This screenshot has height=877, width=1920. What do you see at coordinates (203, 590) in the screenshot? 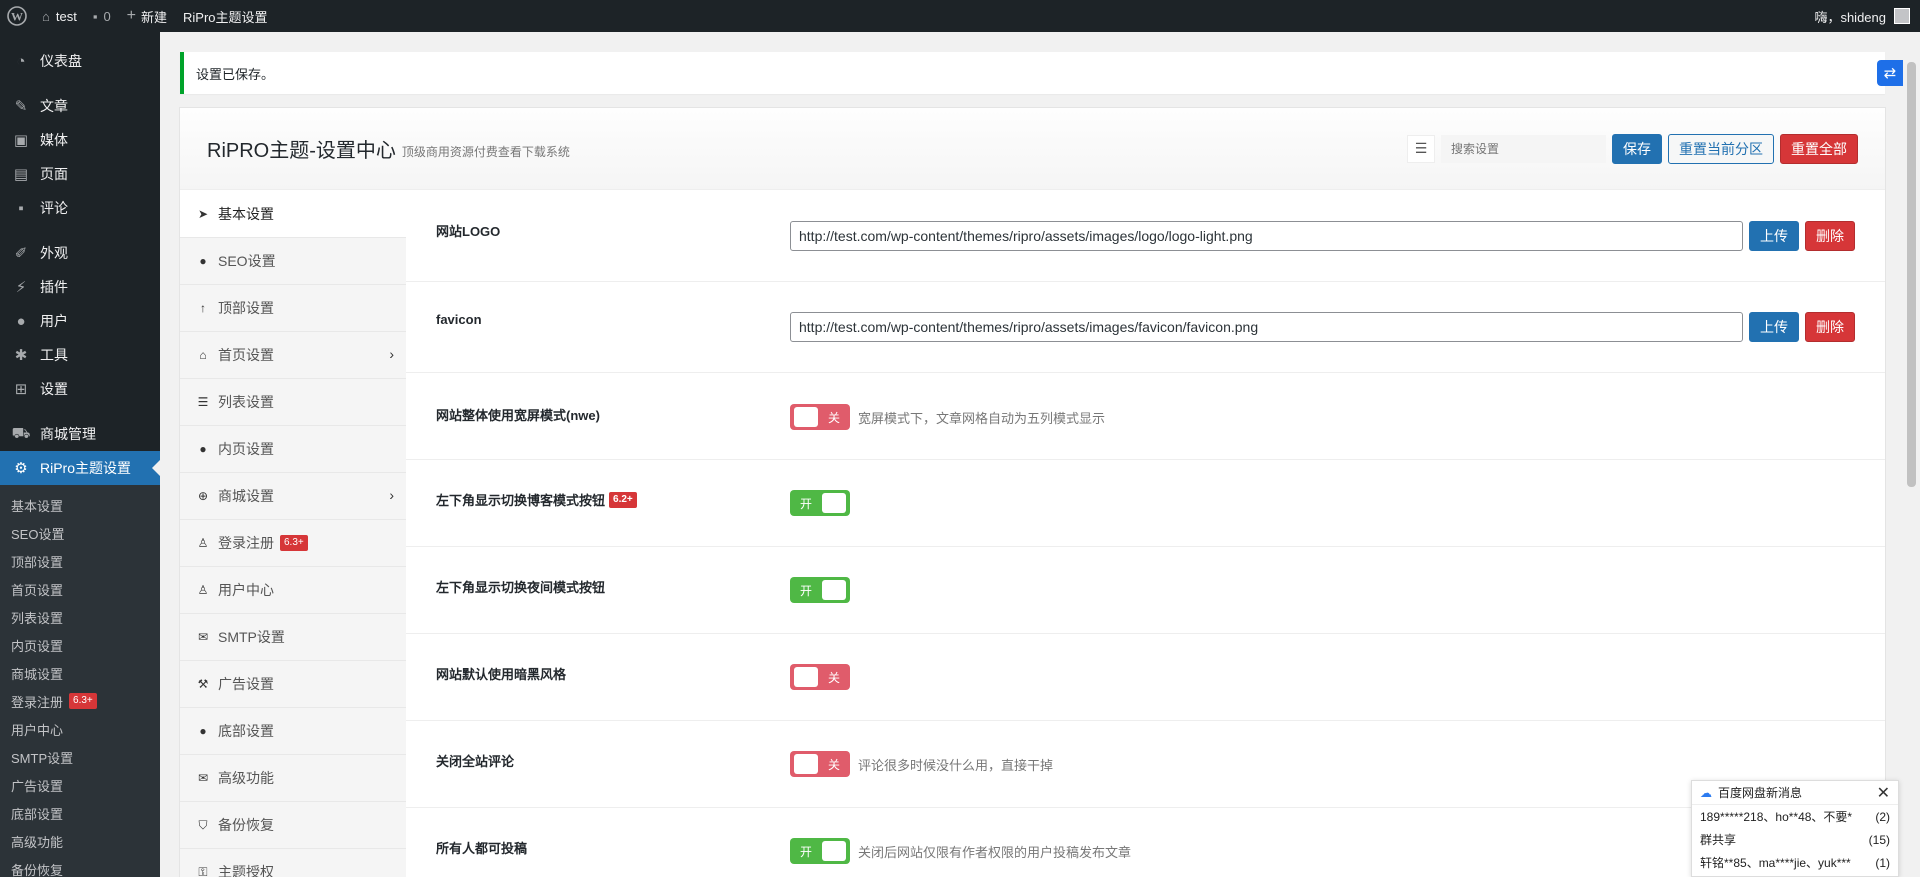
I see `user-icon: ♙` at bounding box center [203, 590].